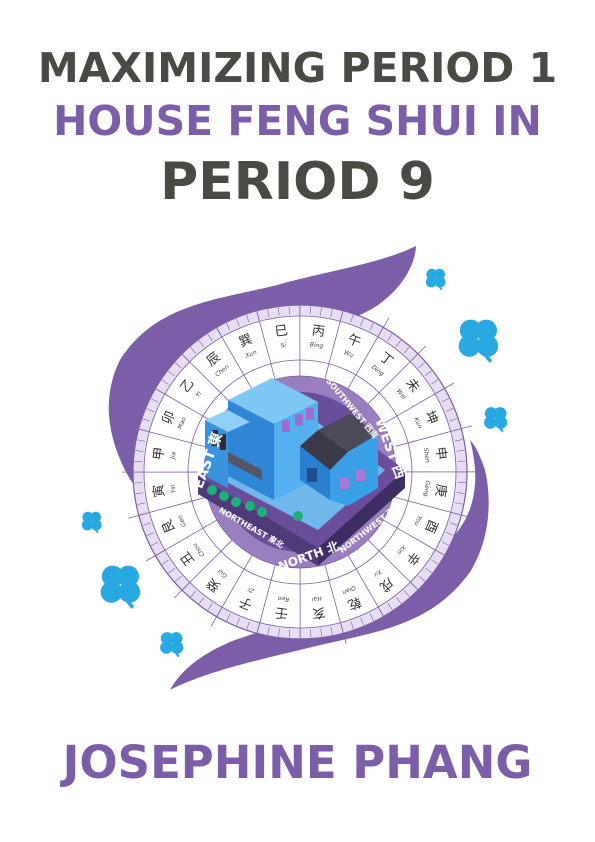  Describe the element at coordinates (314, 369) in the screenshot. I see `sector-label: S1` at that location.